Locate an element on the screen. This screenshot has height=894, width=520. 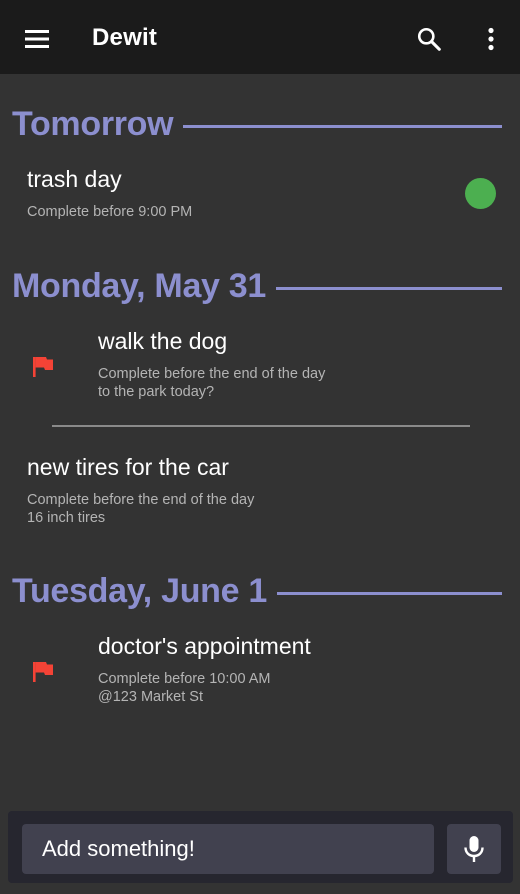
section-title: Tuesday, June 1 is located at coordinates (139, 590).